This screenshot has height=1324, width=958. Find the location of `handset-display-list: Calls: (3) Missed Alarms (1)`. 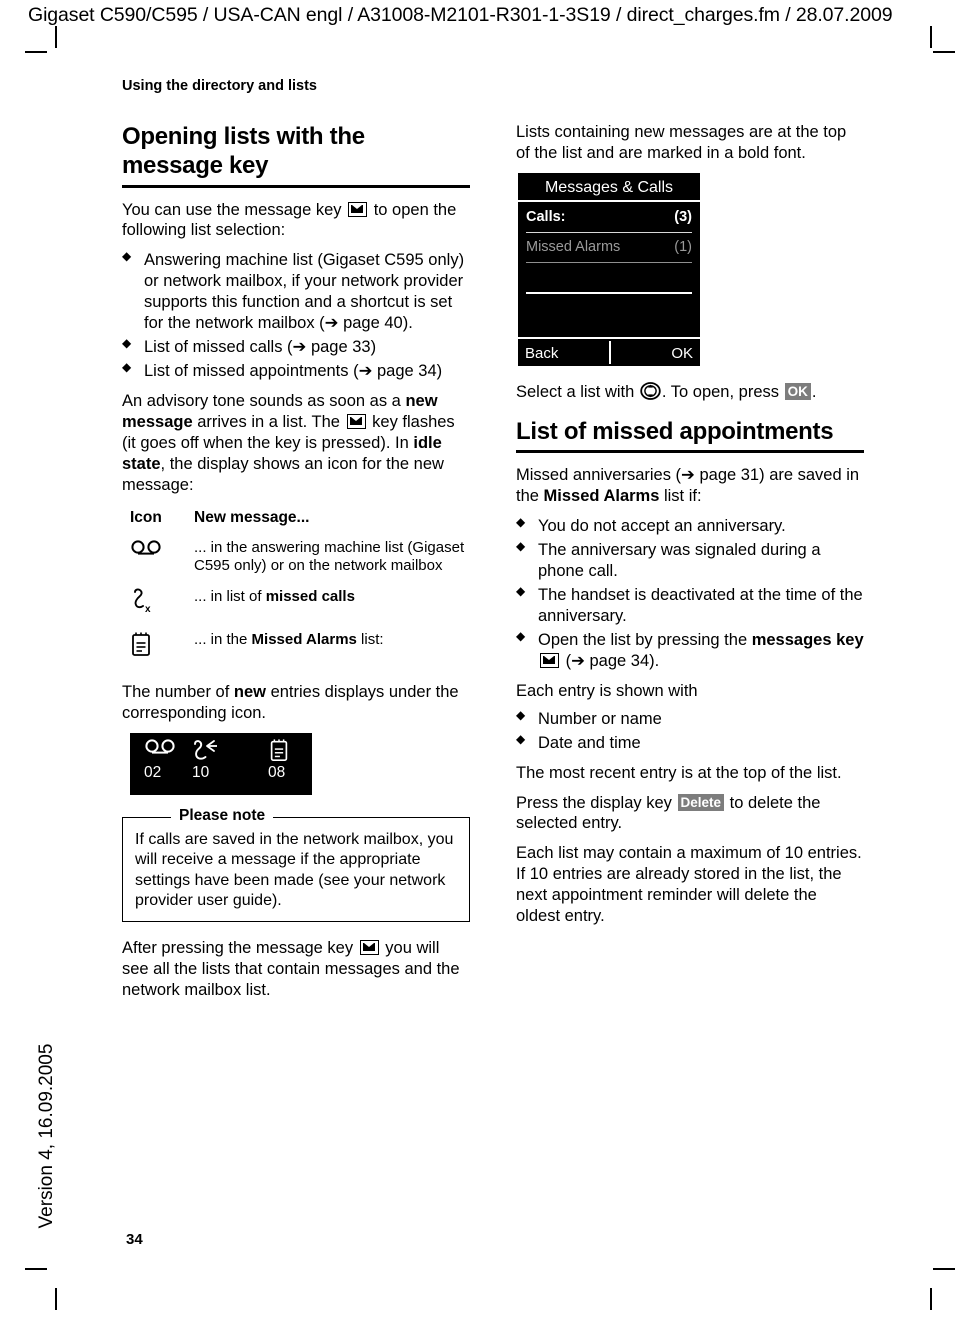

handset-display-list: Calls: (3) Missed Alarms (1) is located at coordinates (609, 269).